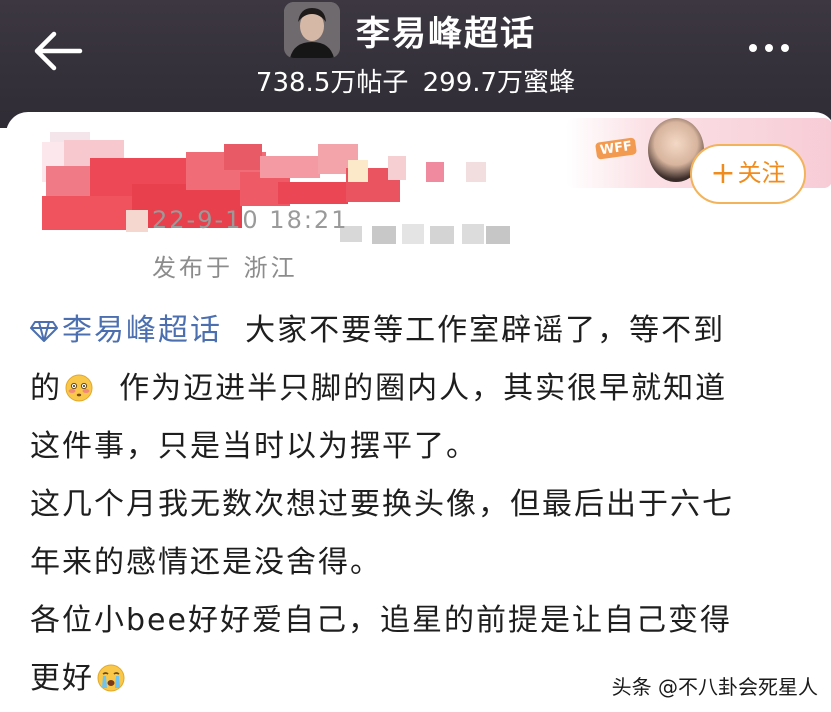 This screenshot has height=712, width=831. Describe the element at coordinates (142, 330) in the screenshot. I see `topic-tag-label: 李易峰超话` at that location.